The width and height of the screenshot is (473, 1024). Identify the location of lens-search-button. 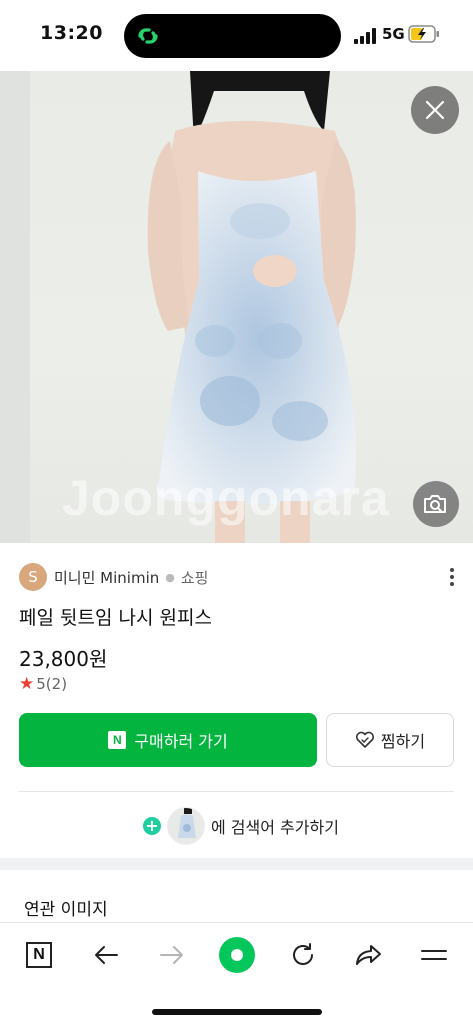
(436, 504).